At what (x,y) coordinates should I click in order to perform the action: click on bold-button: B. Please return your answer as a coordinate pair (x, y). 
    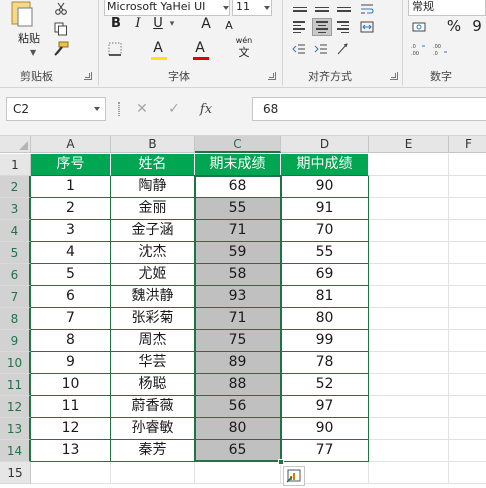
    Looking at the image, I should click on (116, 24).